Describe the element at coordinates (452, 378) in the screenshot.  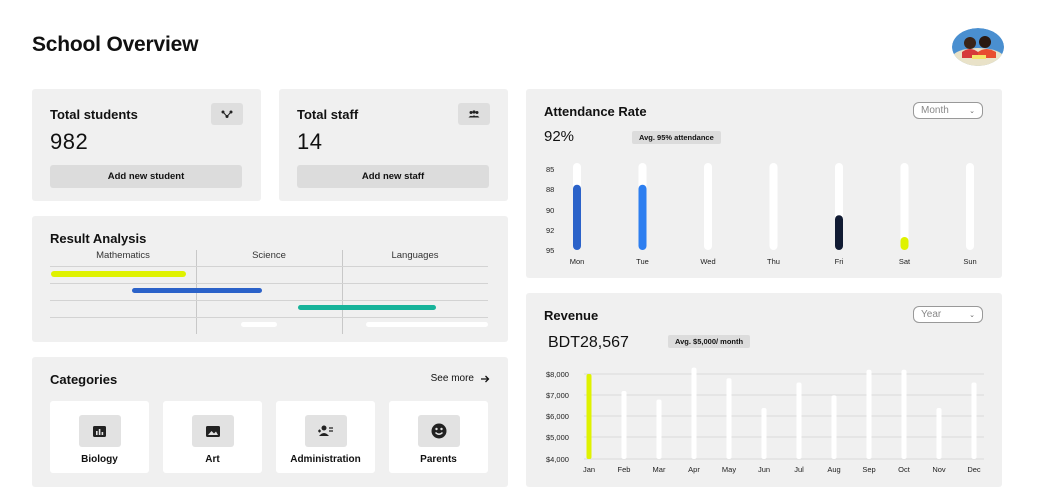
I see `see-more-label: See more` at that location.